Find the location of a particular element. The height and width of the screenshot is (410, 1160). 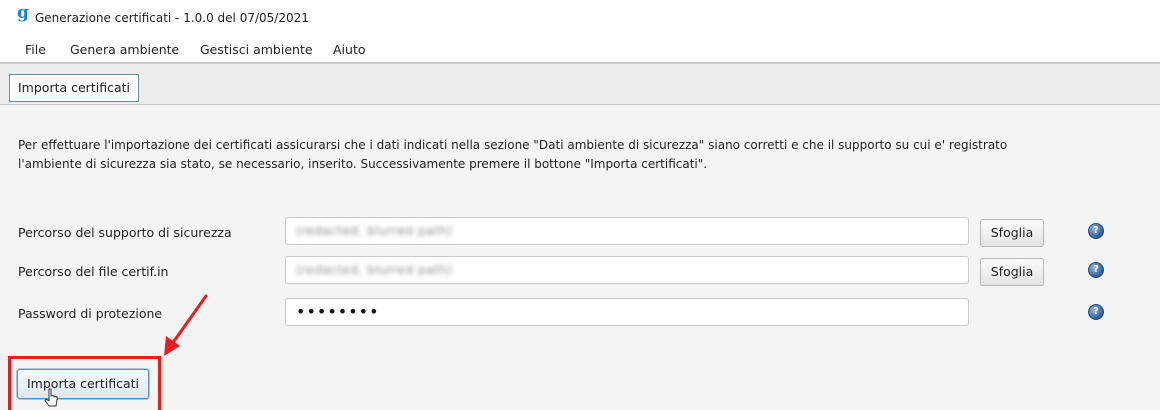

tab-strip: Importa certificati is located at coordinates (580, 83).